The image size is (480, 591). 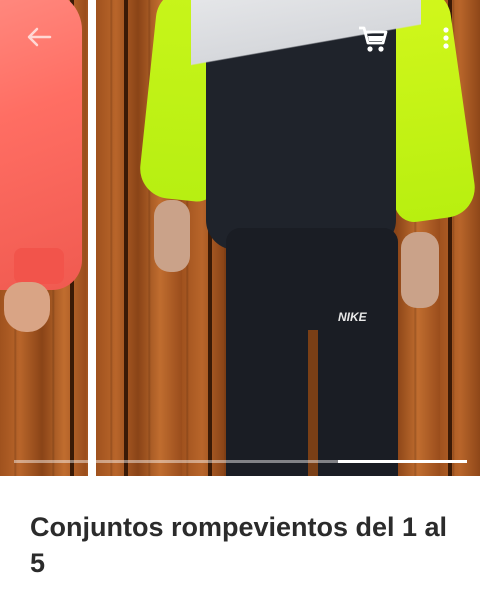 What do you see at coordinates (27, 307) in the screenshot?
I see `hand` at bounding box center [27, 307].